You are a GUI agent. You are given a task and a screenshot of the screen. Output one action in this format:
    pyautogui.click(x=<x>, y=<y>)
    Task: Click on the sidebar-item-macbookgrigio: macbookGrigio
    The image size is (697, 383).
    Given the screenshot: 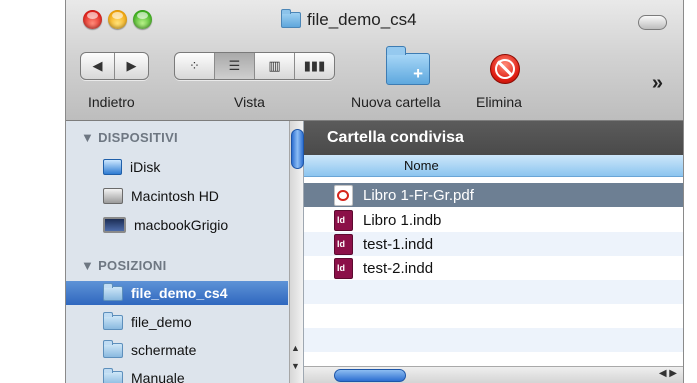 What is the action you would take?
    pyautogui.click(x=177, y=225)
    